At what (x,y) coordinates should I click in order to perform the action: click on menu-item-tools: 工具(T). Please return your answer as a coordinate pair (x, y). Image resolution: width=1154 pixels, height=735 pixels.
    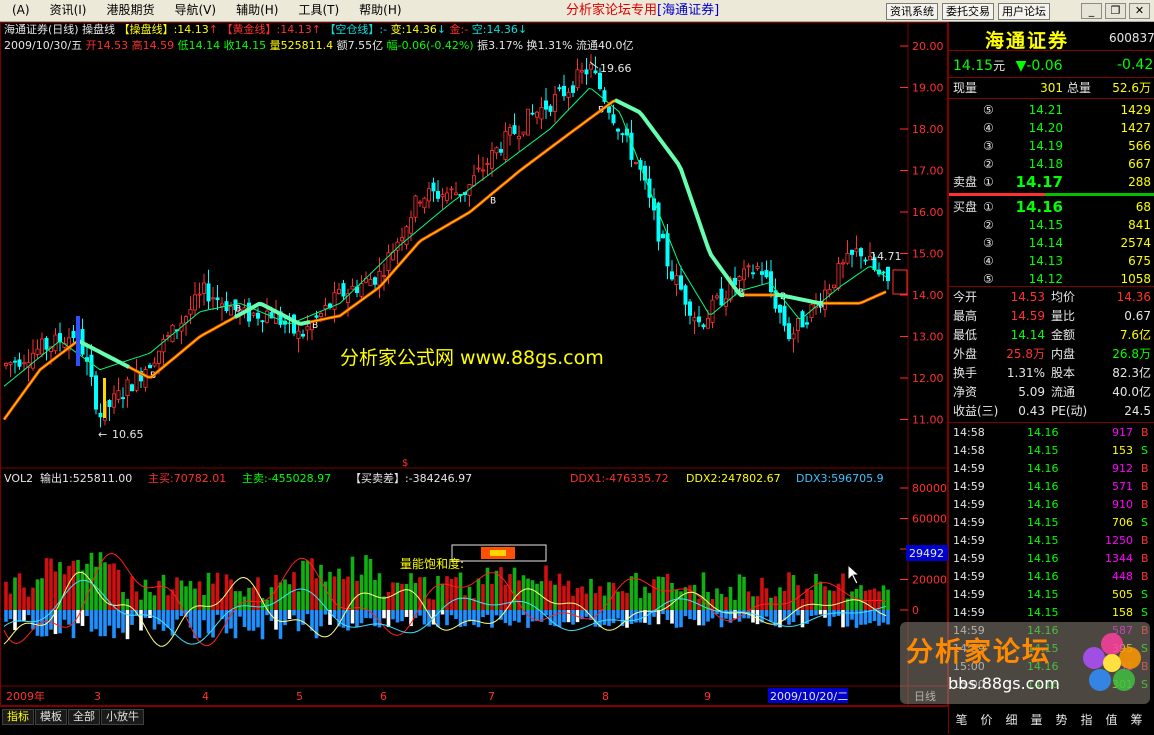
    Looking at the image, I should click on (318, 10).